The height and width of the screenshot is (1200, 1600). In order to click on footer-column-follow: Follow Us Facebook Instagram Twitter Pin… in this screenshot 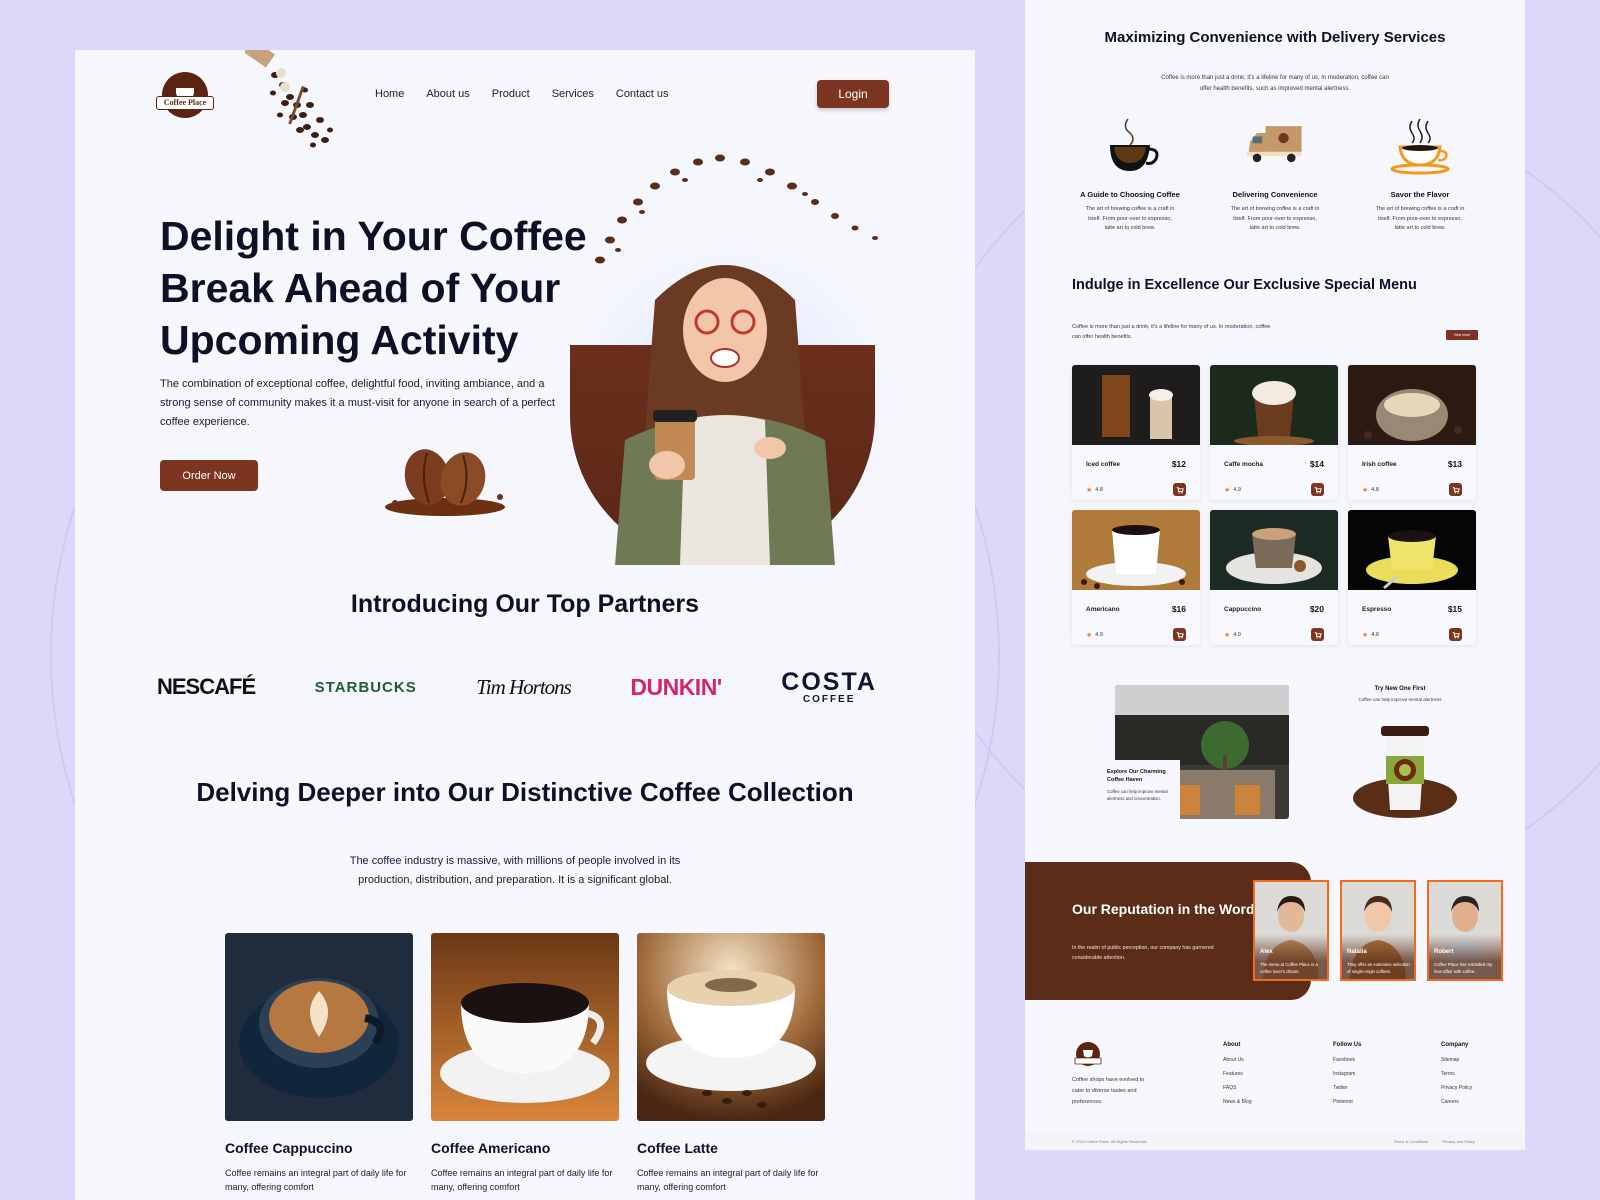, I will do `click(1347, 1077)`.